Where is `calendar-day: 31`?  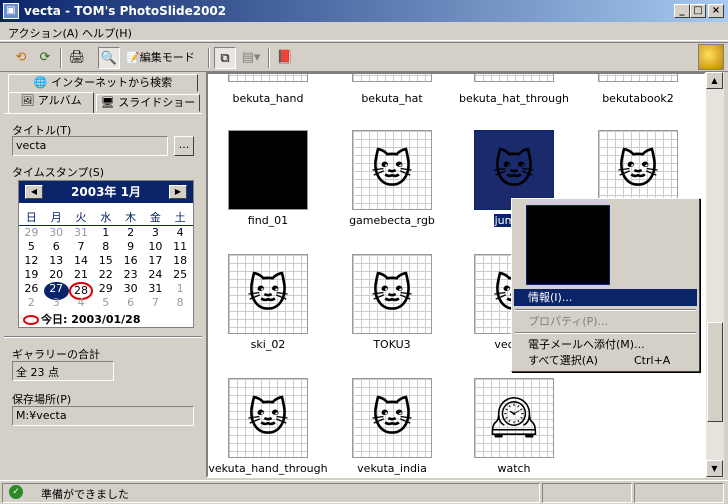
calendar-day: 31 is located at coordinates (81, 233).